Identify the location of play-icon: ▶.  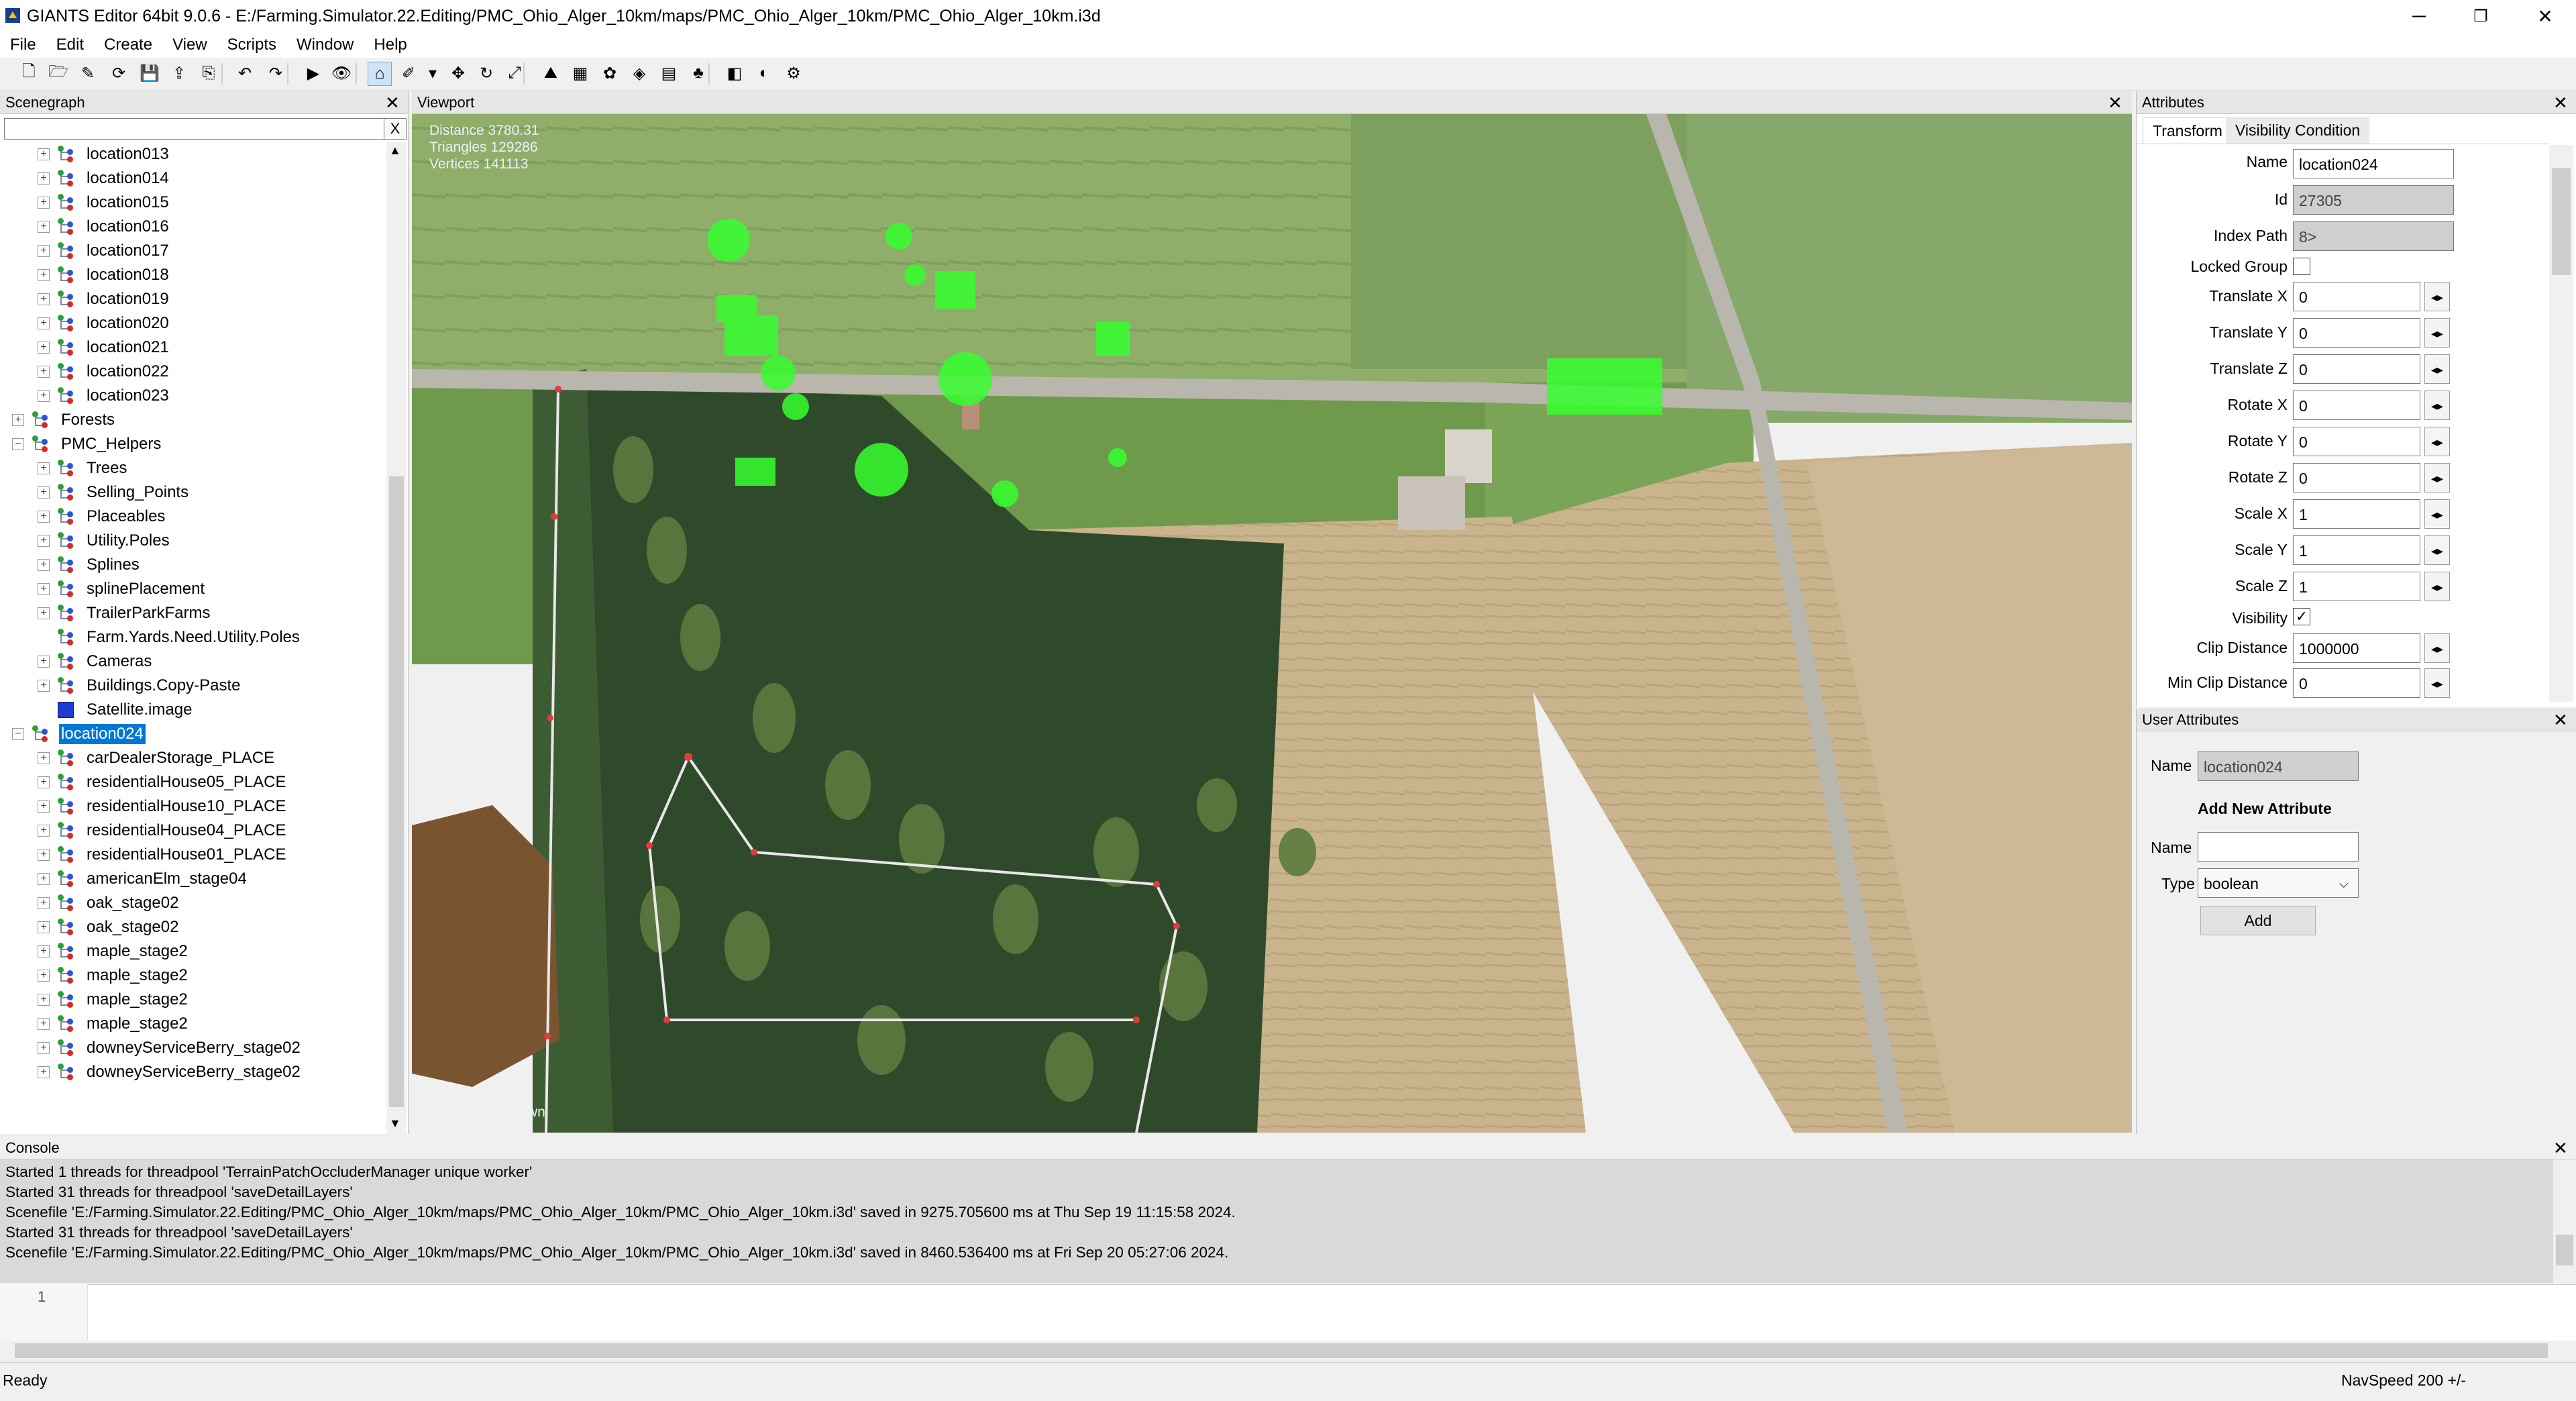
(313, 73).